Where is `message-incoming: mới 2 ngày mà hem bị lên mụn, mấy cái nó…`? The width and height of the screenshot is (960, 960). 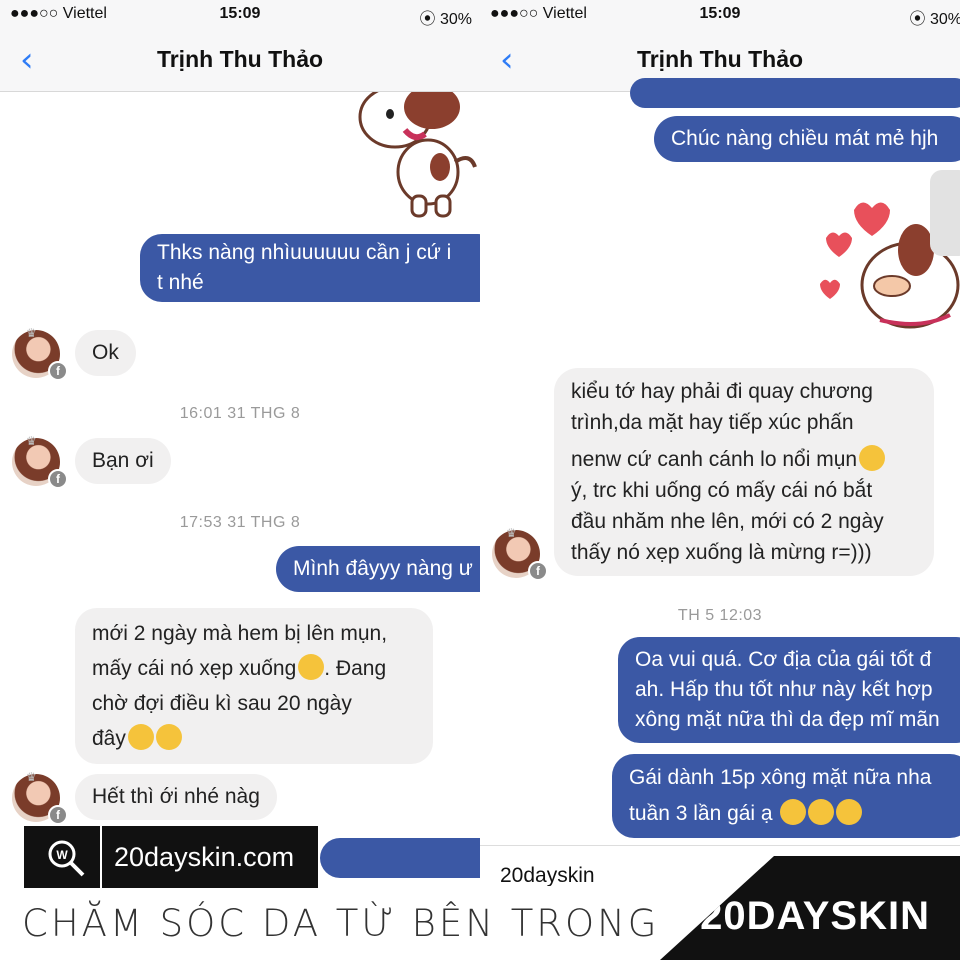
message-incoming: mới 2 ngày mà hem bị lên mụn, mấy cái nó… is located at coordinates (254, 686).